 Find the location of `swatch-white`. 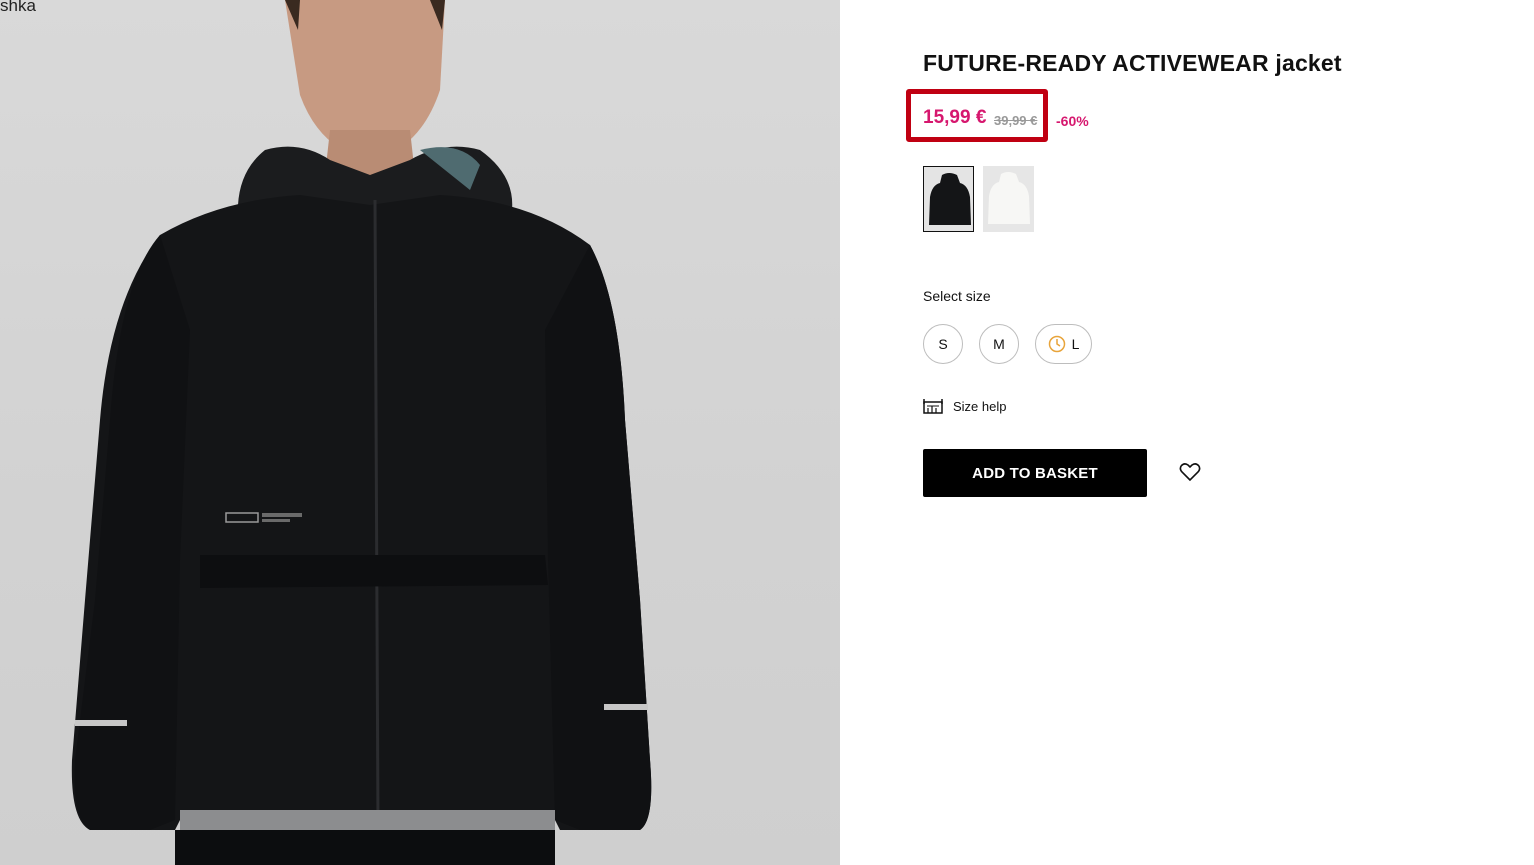

swatch-white is located at coordinates (1008, 199).